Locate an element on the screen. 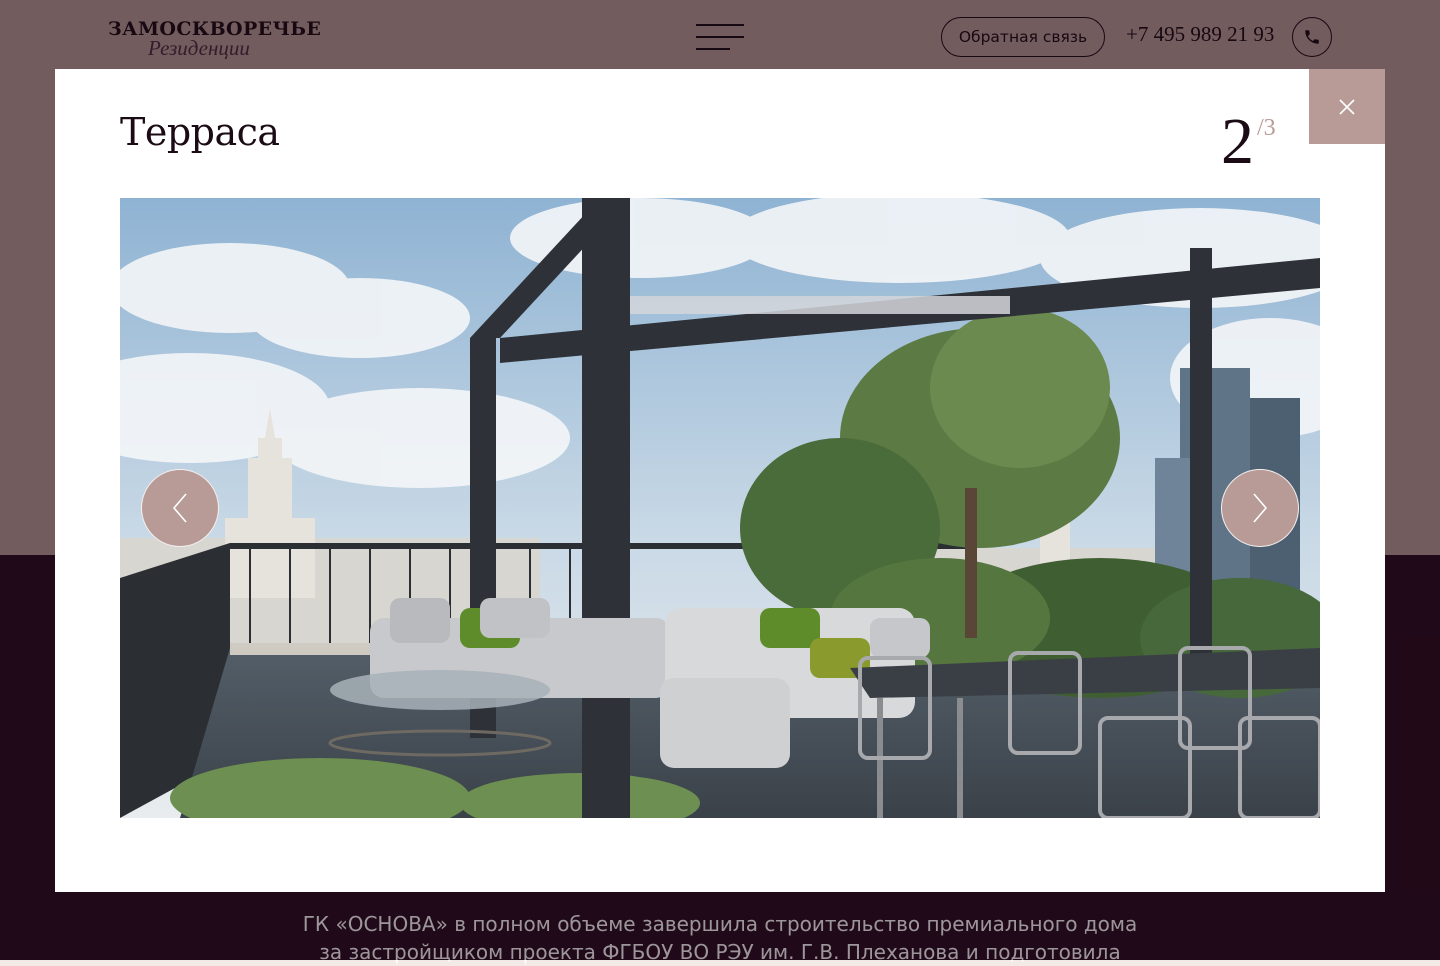 The width and height of the screenshot is (1440, 966). modal-title: Терраса is located at coordinates (200, 132).